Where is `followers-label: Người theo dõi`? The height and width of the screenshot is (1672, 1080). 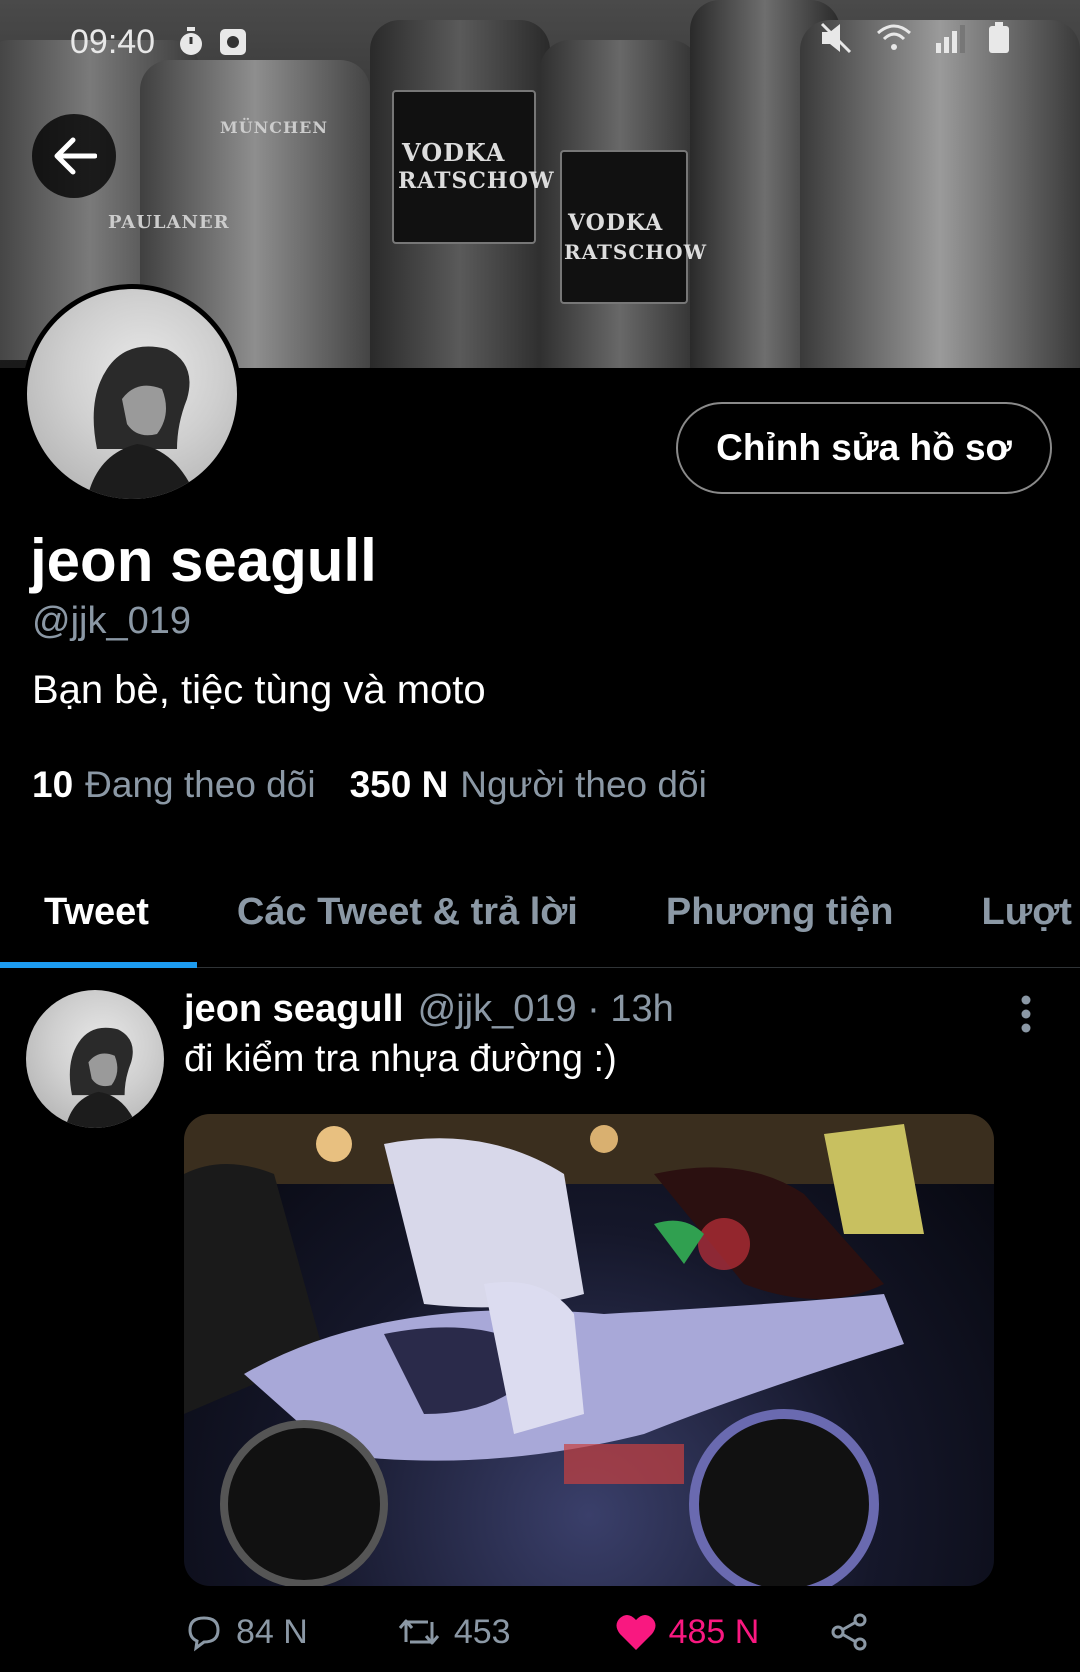 followers-label: Người theo dõi is located at coordinates (583, 785).